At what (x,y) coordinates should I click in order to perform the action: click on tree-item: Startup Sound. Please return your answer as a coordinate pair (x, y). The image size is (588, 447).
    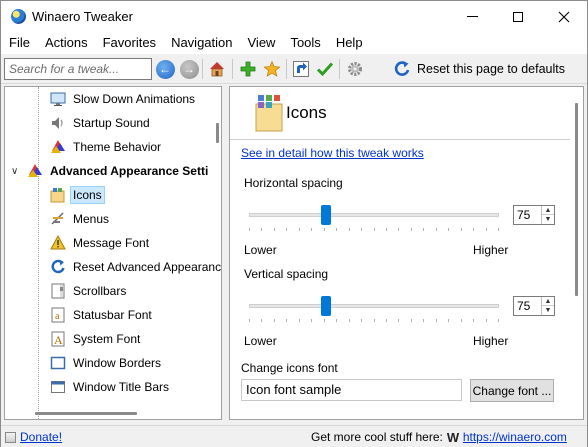
    Looking at the image, I should click on (100, 123).